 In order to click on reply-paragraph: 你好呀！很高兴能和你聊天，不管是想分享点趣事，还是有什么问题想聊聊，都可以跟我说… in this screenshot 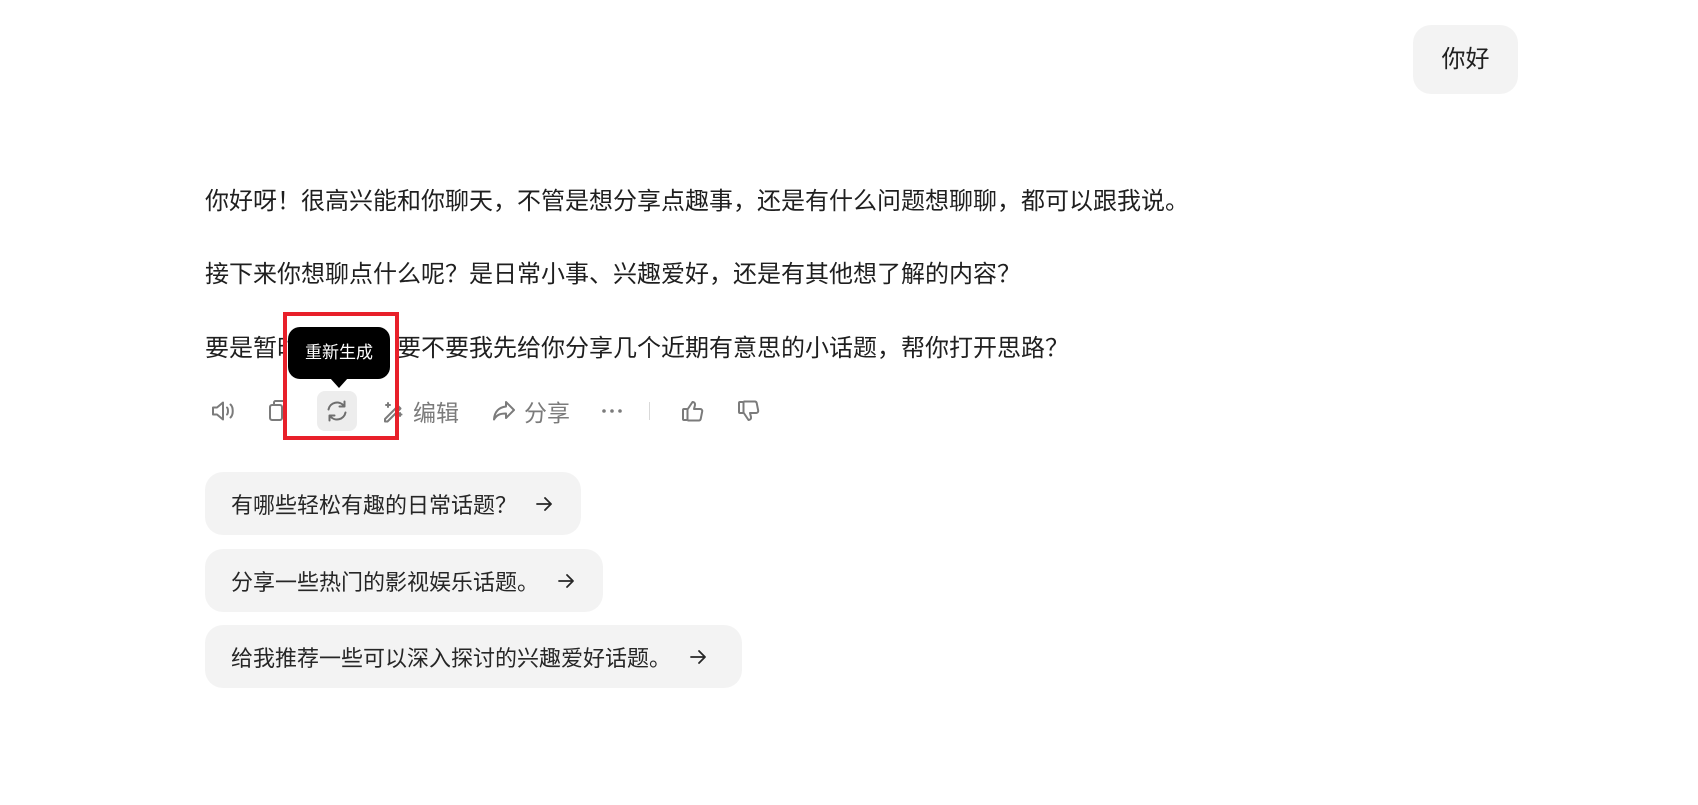, I will do `click(697, 201)`.